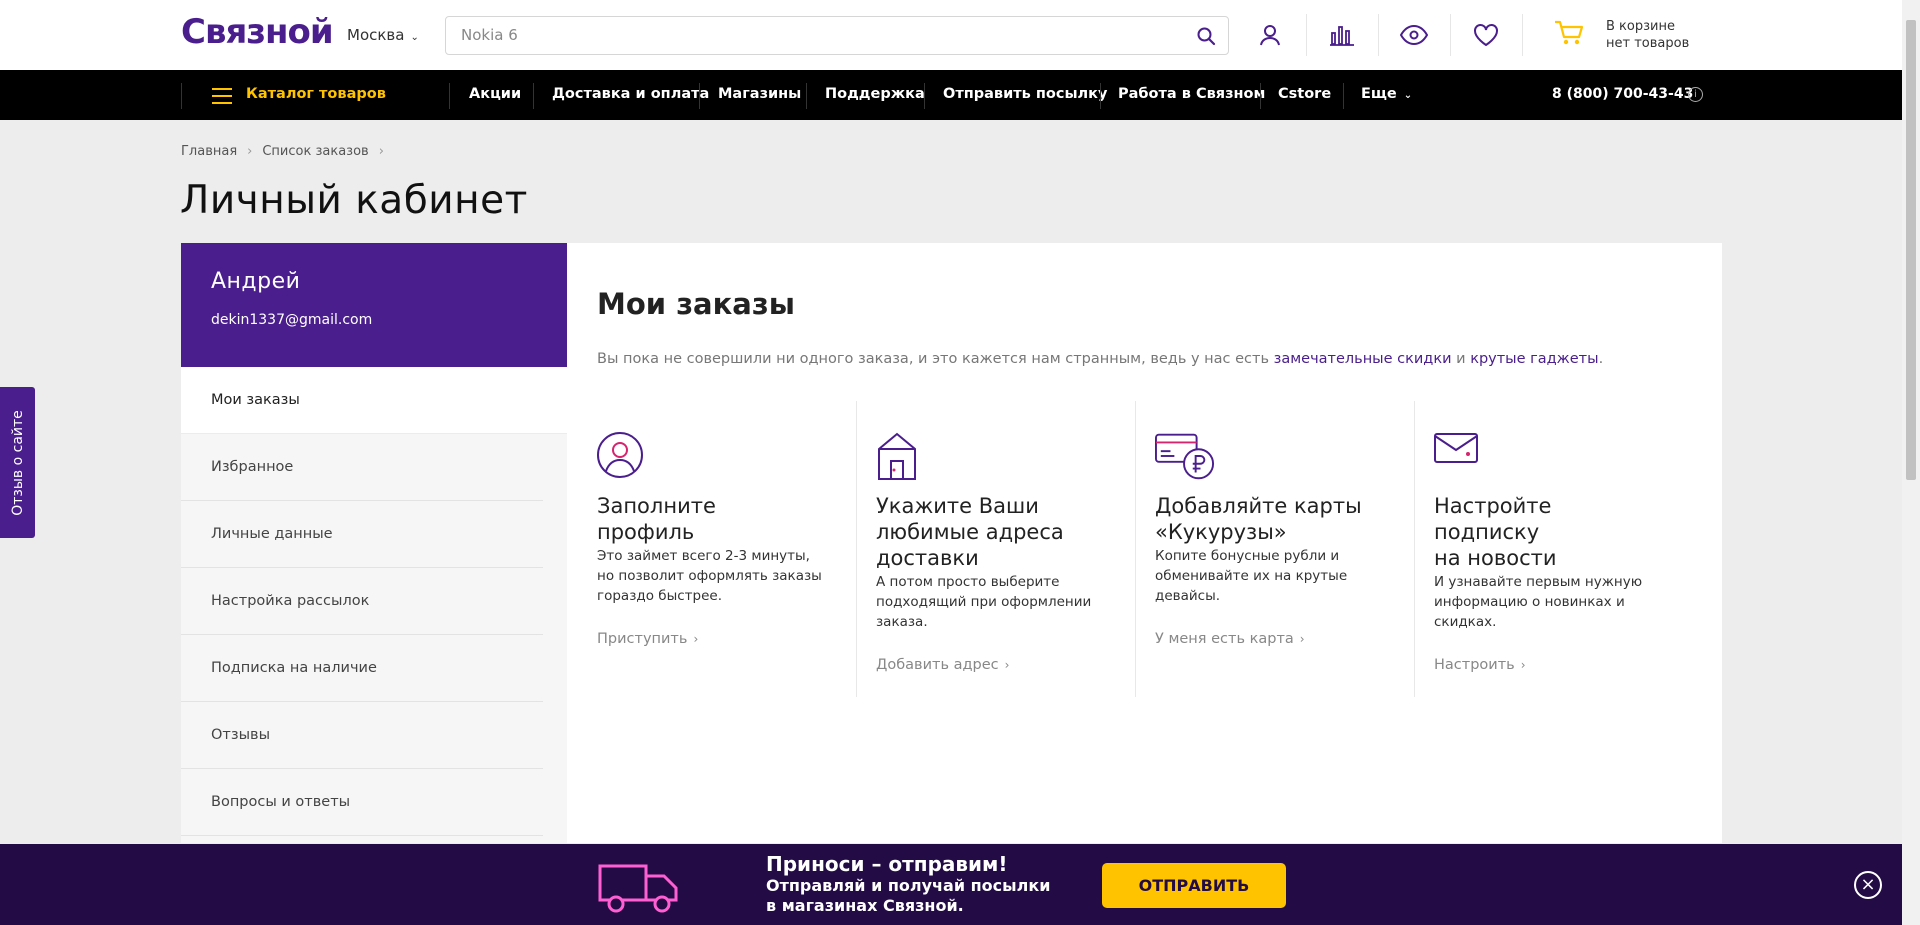  What do you see at coordinates (362, 534) in the screenshot?
I see `sidebar-item-personal-data: Личные данные` at bounding box center [362, 534].